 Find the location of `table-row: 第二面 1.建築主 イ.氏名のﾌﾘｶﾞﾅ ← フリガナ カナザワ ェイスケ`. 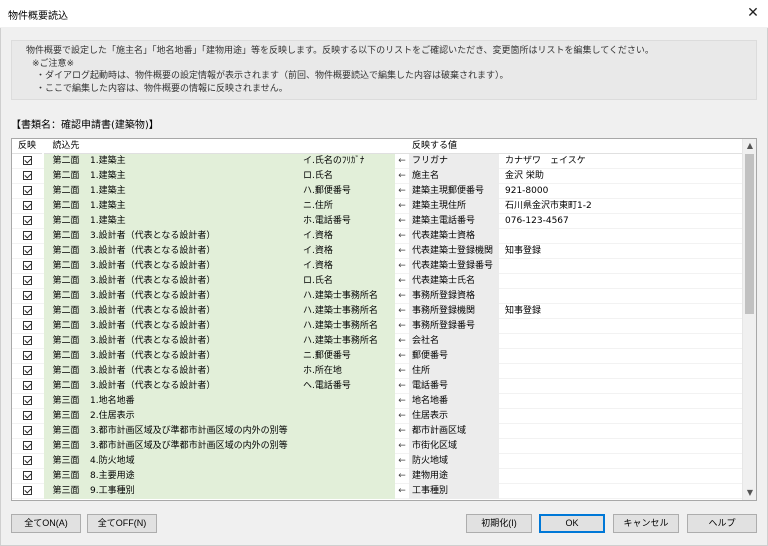

table-row: 第二面 1.建築主 イ.氏名のﾌﾘｶﾞﾅ ← フリガナ カナザワ ェイスケ is located at coordinates (377, 161).